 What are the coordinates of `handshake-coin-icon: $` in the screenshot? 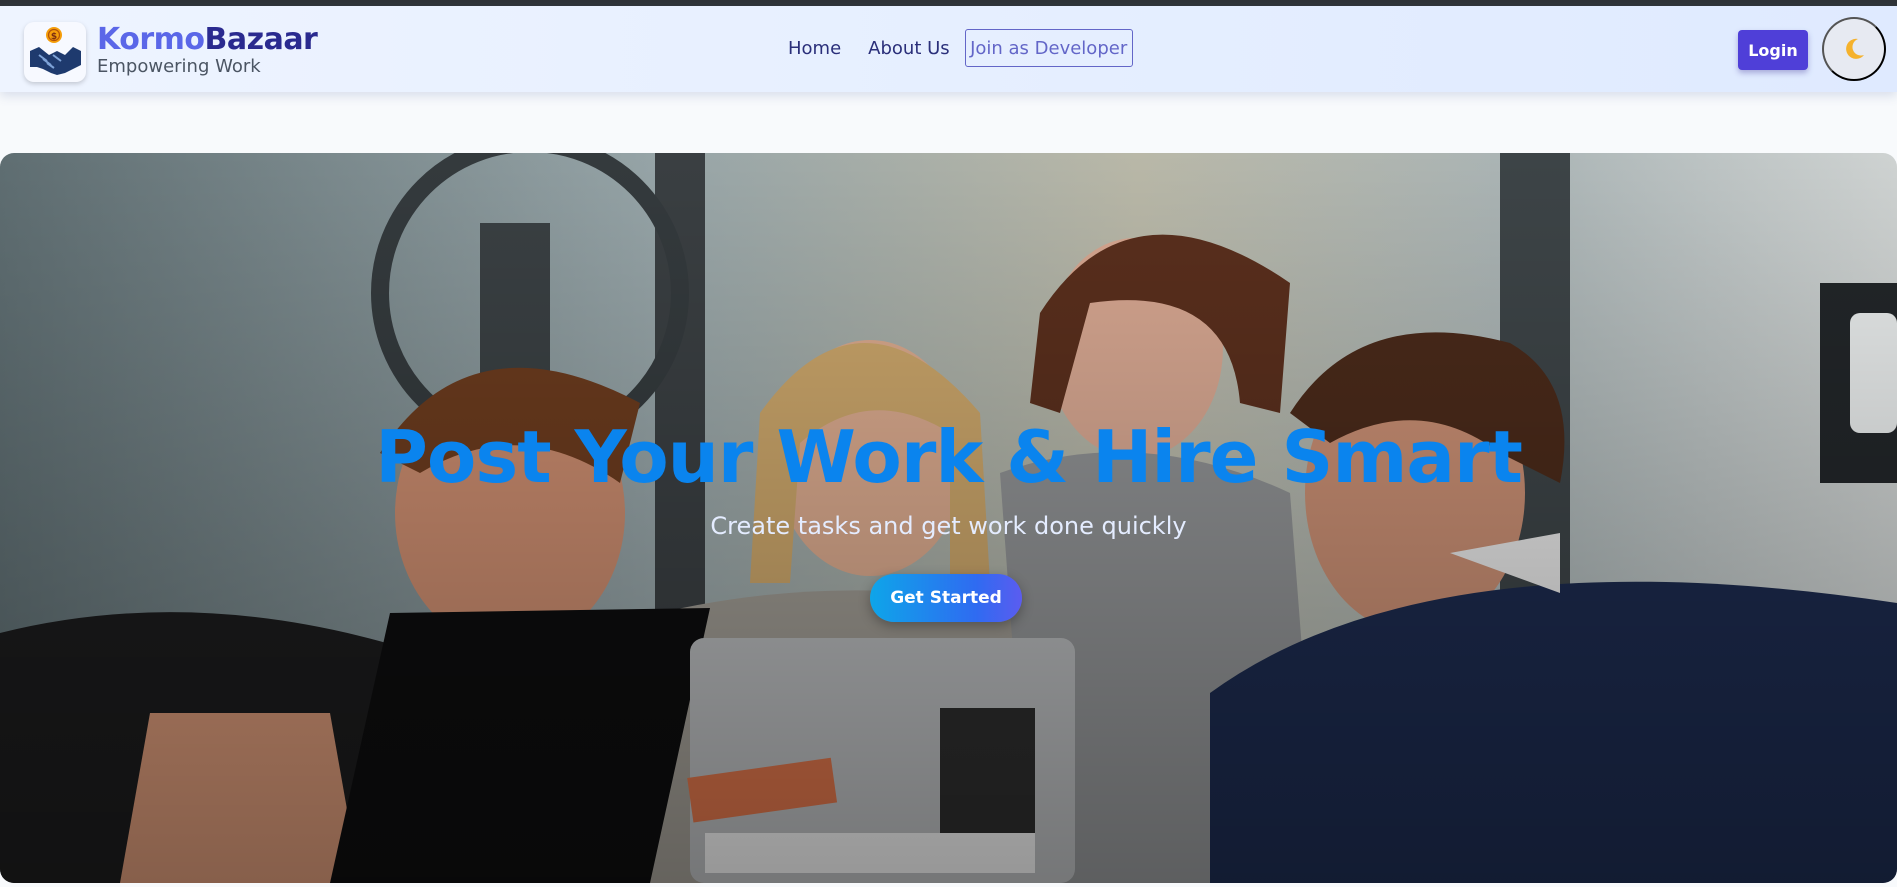 It's located at (55, 51).